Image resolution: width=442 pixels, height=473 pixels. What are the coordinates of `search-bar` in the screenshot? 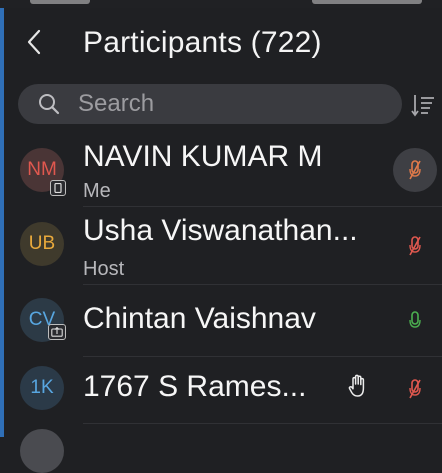 It's located at (210, 104).